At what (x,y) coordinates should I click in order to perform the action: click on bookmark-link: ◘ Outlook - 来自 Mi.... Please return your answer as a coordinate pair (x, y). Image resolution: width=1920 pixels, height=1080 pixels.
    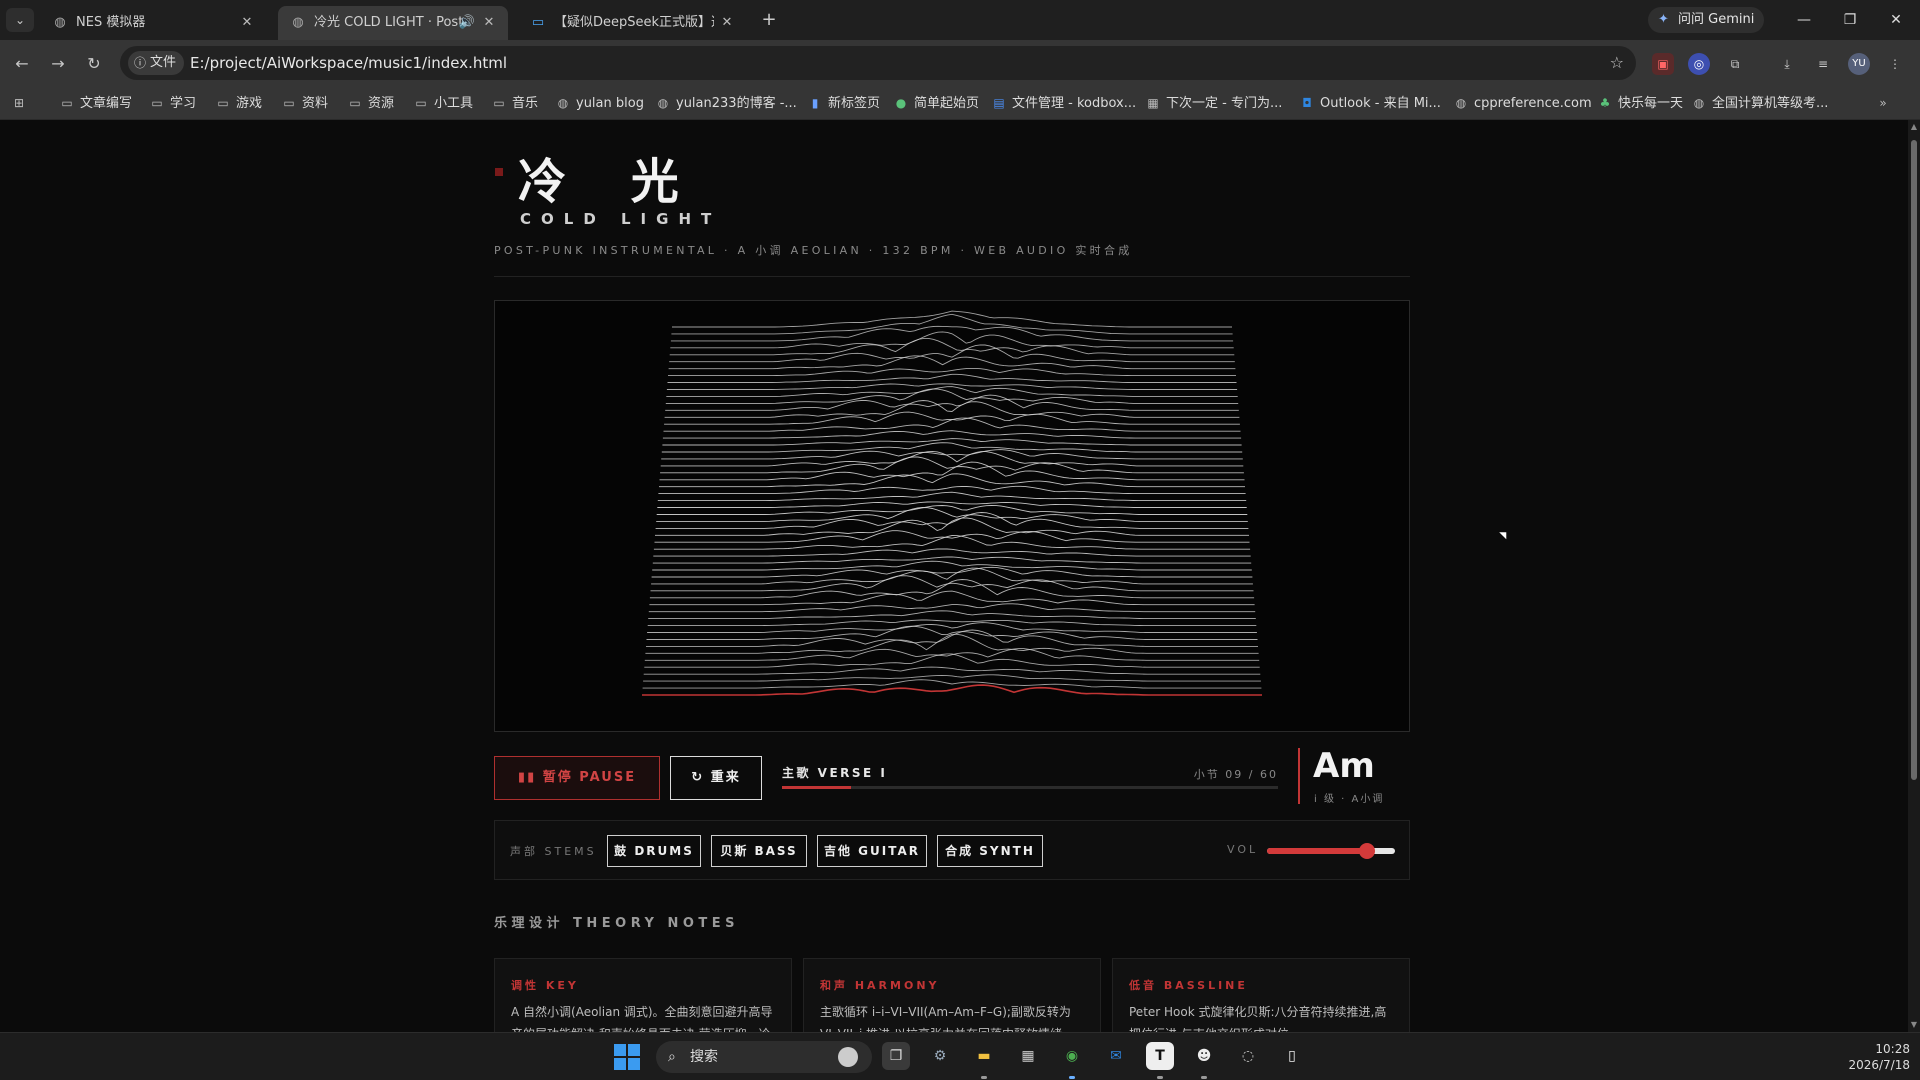
    Looking at the image, I should click on (1369, 103).